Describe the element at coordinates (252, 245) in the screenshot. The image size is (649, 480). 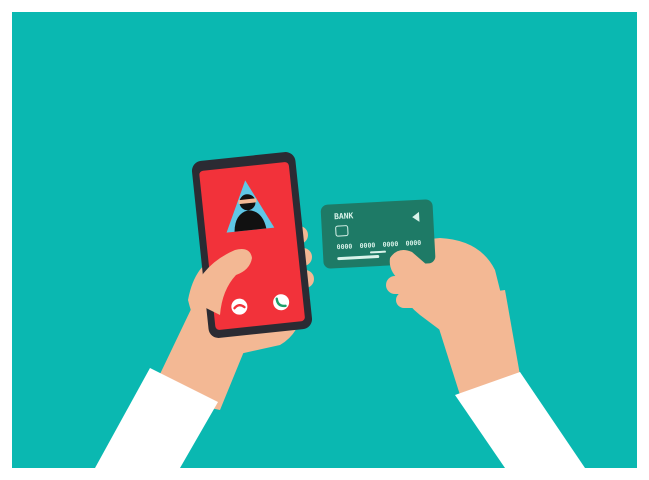
I see `phone` at that location.